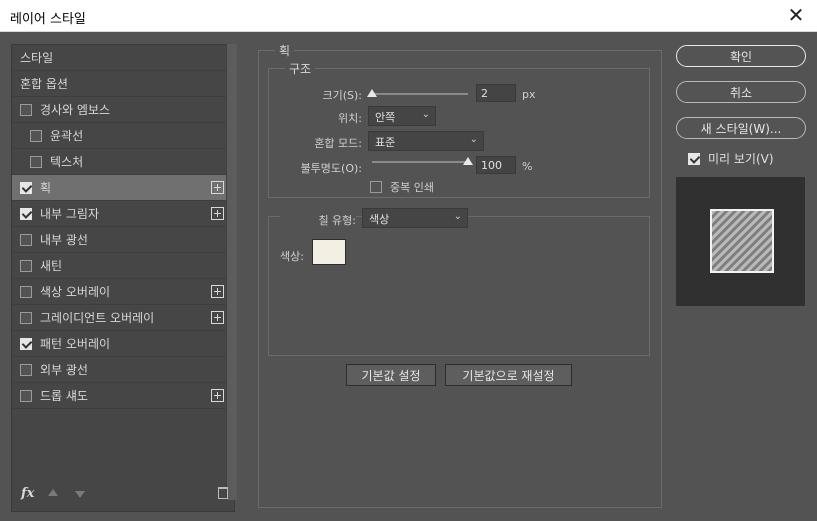 Image resolution: width=817 pixels, height=521 pixels. I want to click on trash-icon, so click(223, 493).